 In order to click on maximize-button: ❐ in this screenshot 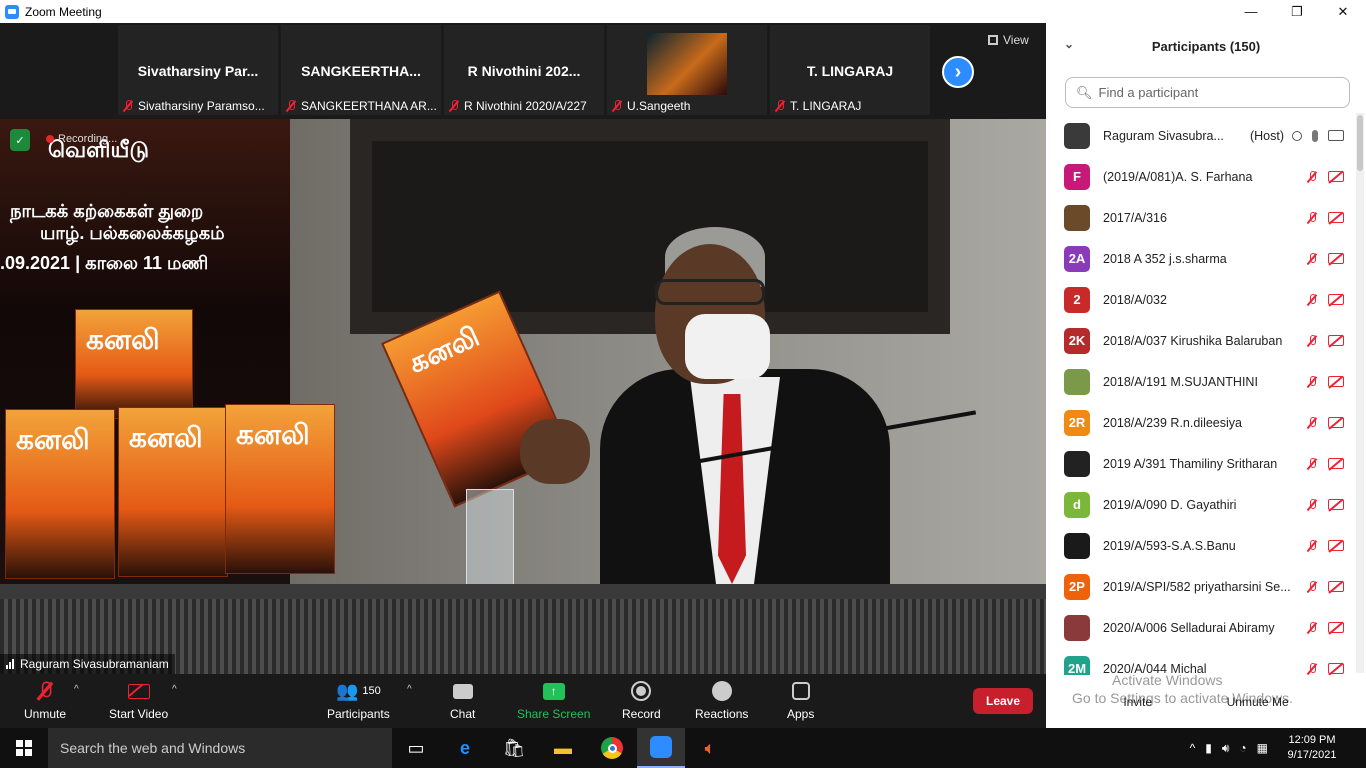, I will do `click(1297, 11)`.